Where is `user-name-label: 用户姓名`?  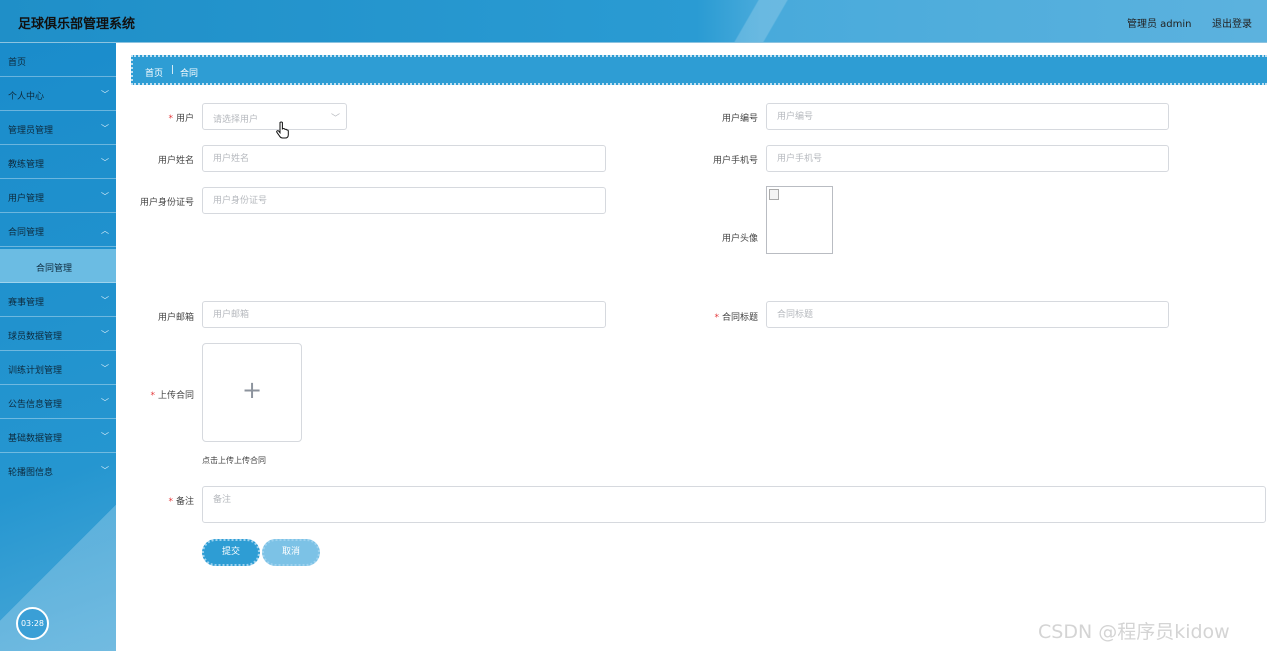
user-name-label: 用户姓名 is located at coordinates (175, 161).